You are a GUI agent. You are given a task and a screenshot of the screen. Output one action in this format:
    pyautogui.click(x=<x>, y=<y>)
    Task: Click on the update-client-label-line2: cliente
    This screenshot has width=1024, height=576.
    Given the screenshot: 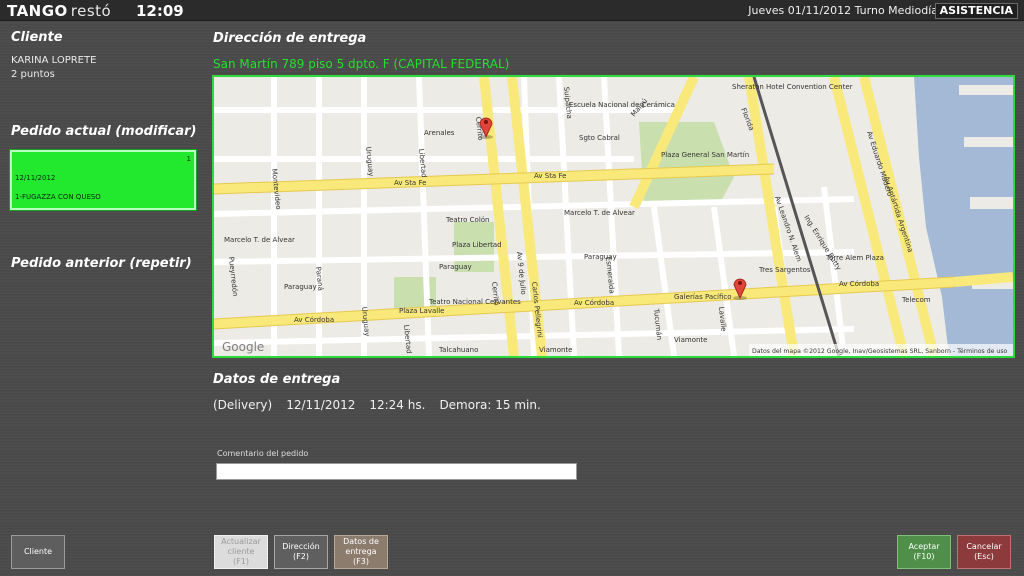 What is the action you would take?
    pyautogui.click(x=241, y=551)
    